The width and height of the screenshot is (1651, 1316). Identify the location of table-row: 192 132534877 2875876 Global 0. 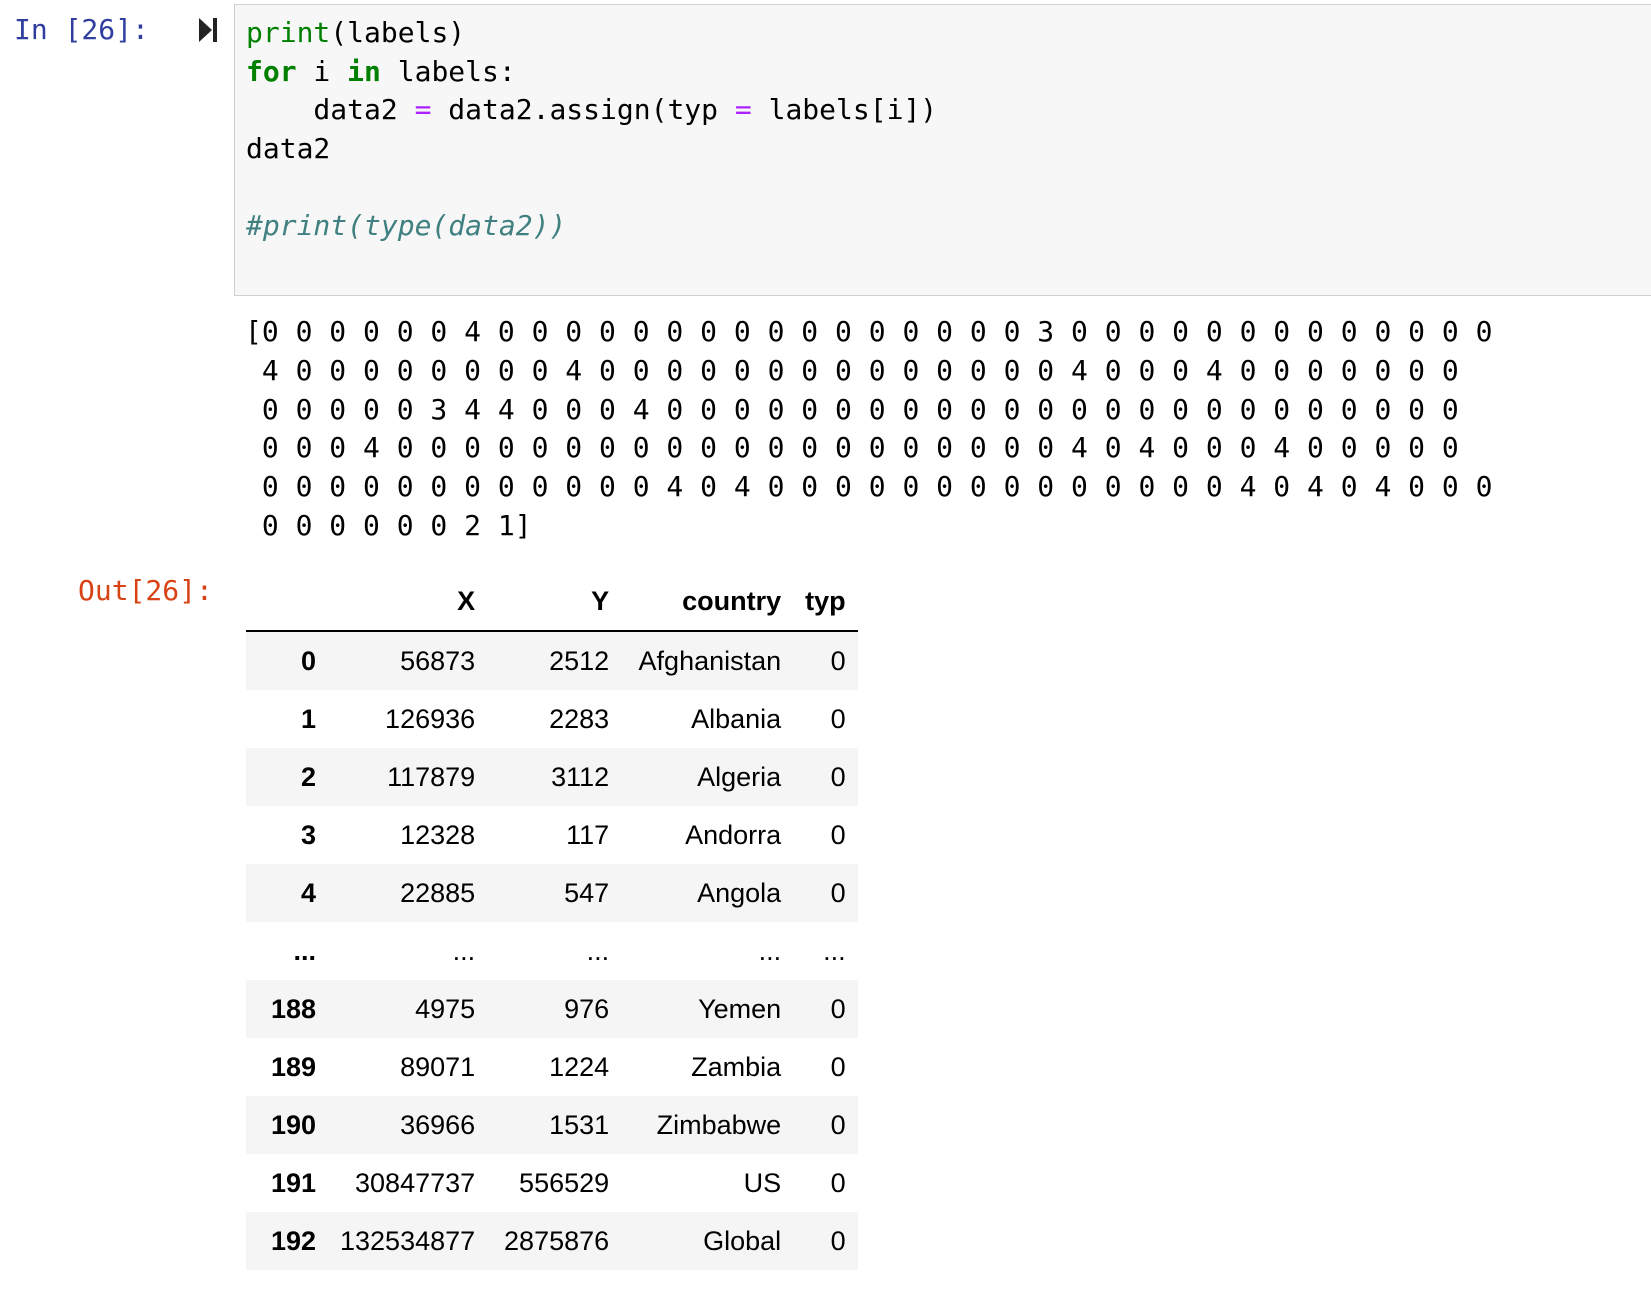
(552, 1241).